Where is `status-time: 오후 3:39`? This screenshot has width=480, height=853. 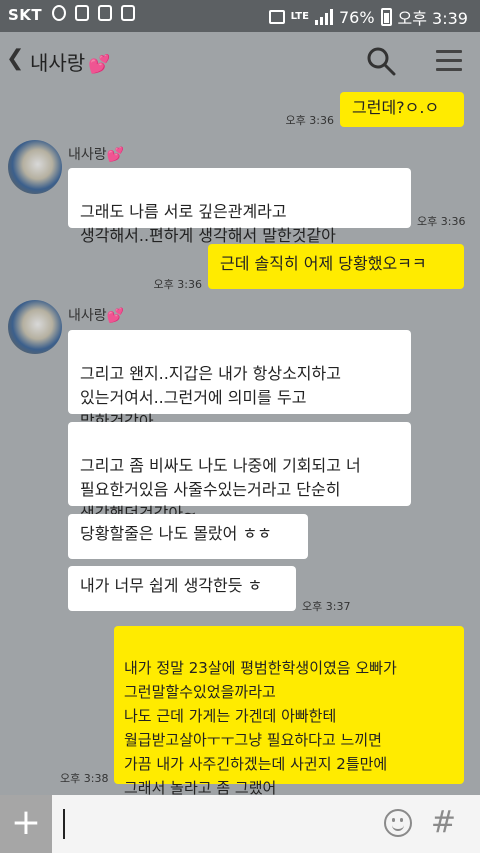
status-time: 오후 3:39 is located at coordinates (432, 18).